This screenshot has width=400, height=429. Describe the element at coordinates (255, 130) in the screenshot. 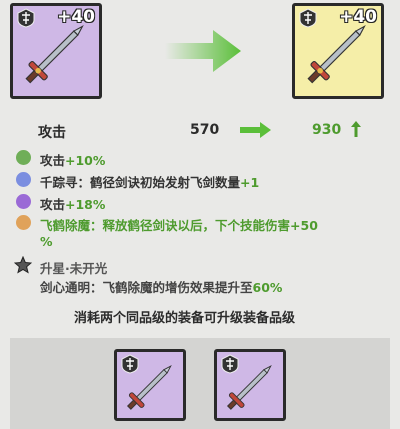

I see `stat-arrow-icon` at that location.